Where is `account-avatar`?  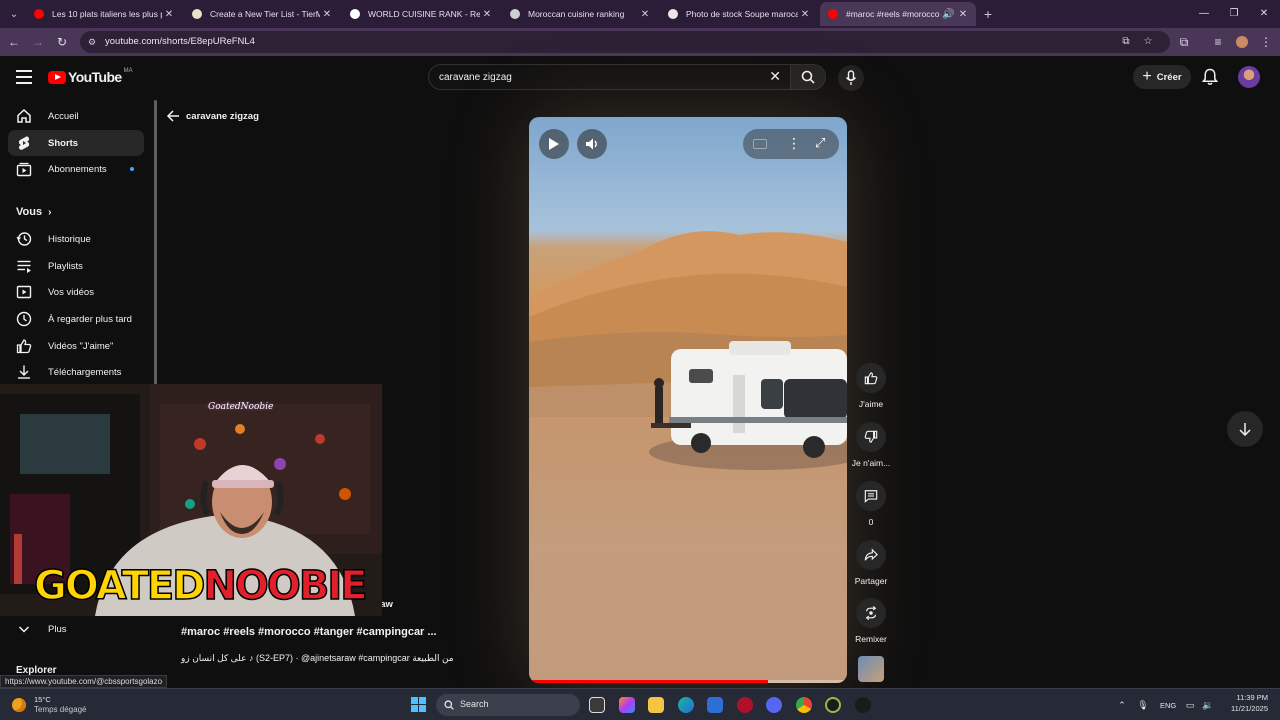 account-avatar is located at coordinates (1249, 77).